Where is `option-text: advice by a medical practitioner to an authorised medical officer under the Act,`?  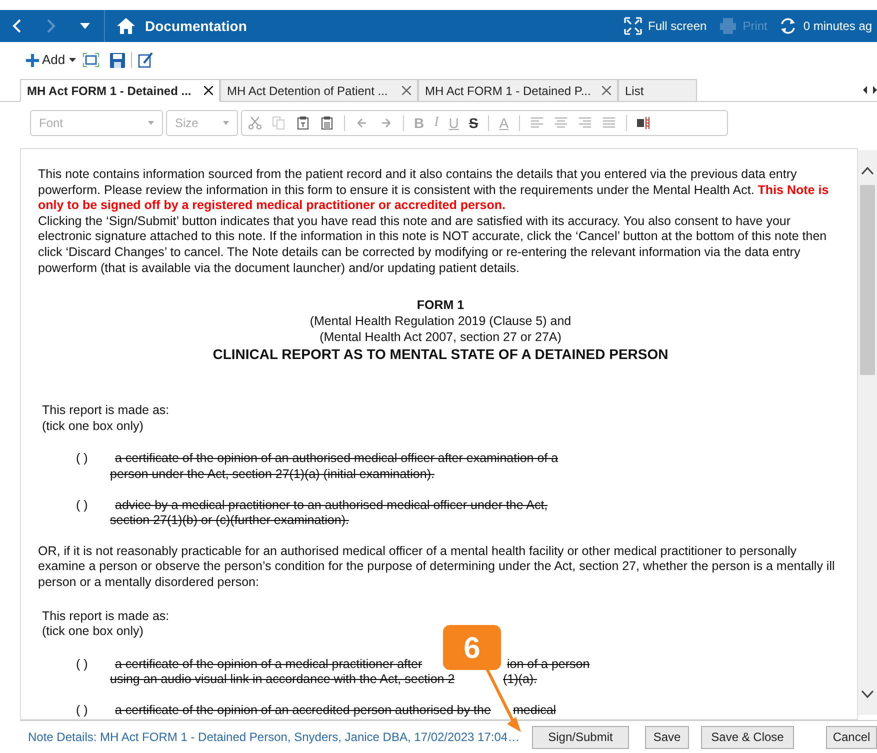
option-text: advice by a medical practitioner to an authorised medical officer under the Act, is located at coordinates (331, 506).